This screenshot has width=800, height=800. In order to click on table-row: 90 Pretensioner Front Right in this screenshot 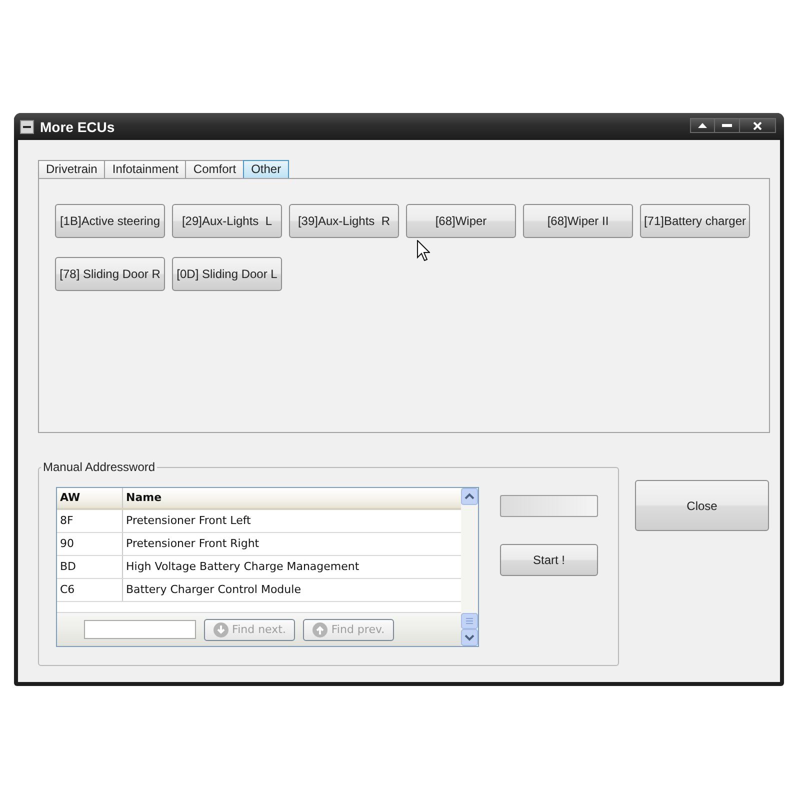, I will do `click(259, 544)`.